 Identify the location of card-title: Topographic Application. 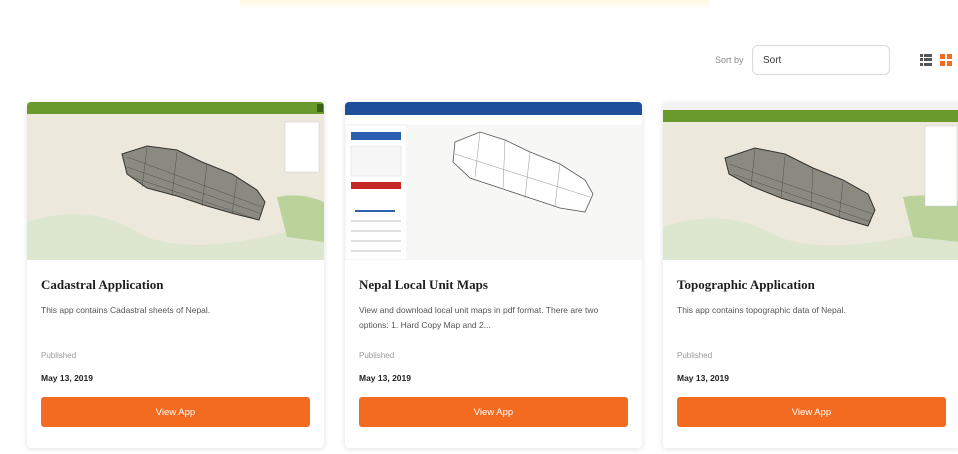
(746, 284).